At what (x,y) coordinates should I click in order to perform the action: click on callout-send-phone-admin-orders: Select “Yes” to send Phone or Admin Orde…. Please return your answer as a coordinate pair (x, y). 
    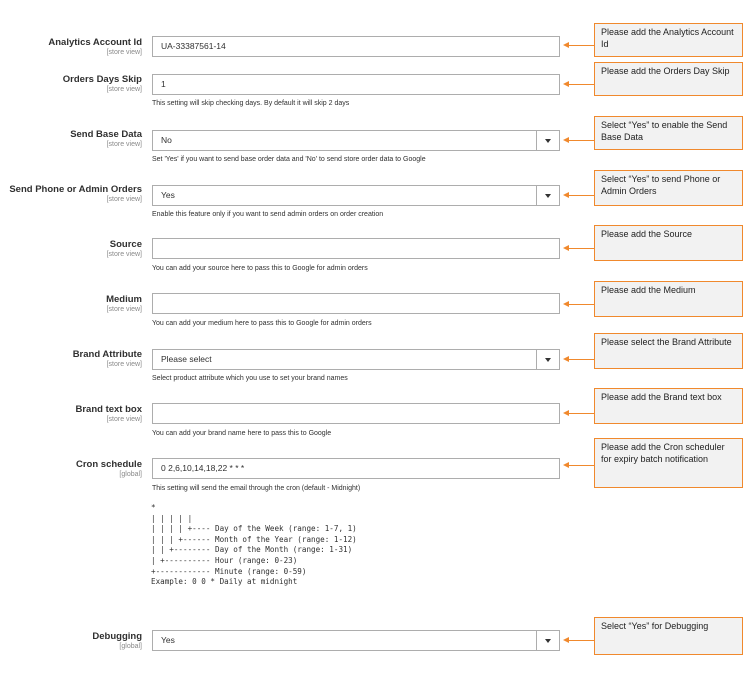
    Looking at the image, I should click on (668, 188).